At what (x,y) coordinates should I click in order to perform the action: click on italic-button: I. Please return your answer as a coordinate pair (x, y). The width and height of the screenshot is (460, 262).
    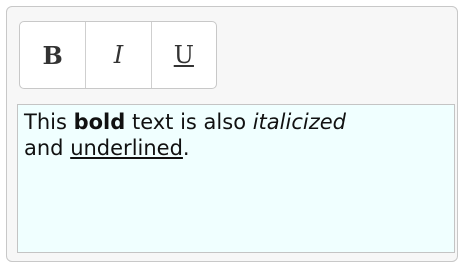
    Looking at the image, I should click on (117, 55).